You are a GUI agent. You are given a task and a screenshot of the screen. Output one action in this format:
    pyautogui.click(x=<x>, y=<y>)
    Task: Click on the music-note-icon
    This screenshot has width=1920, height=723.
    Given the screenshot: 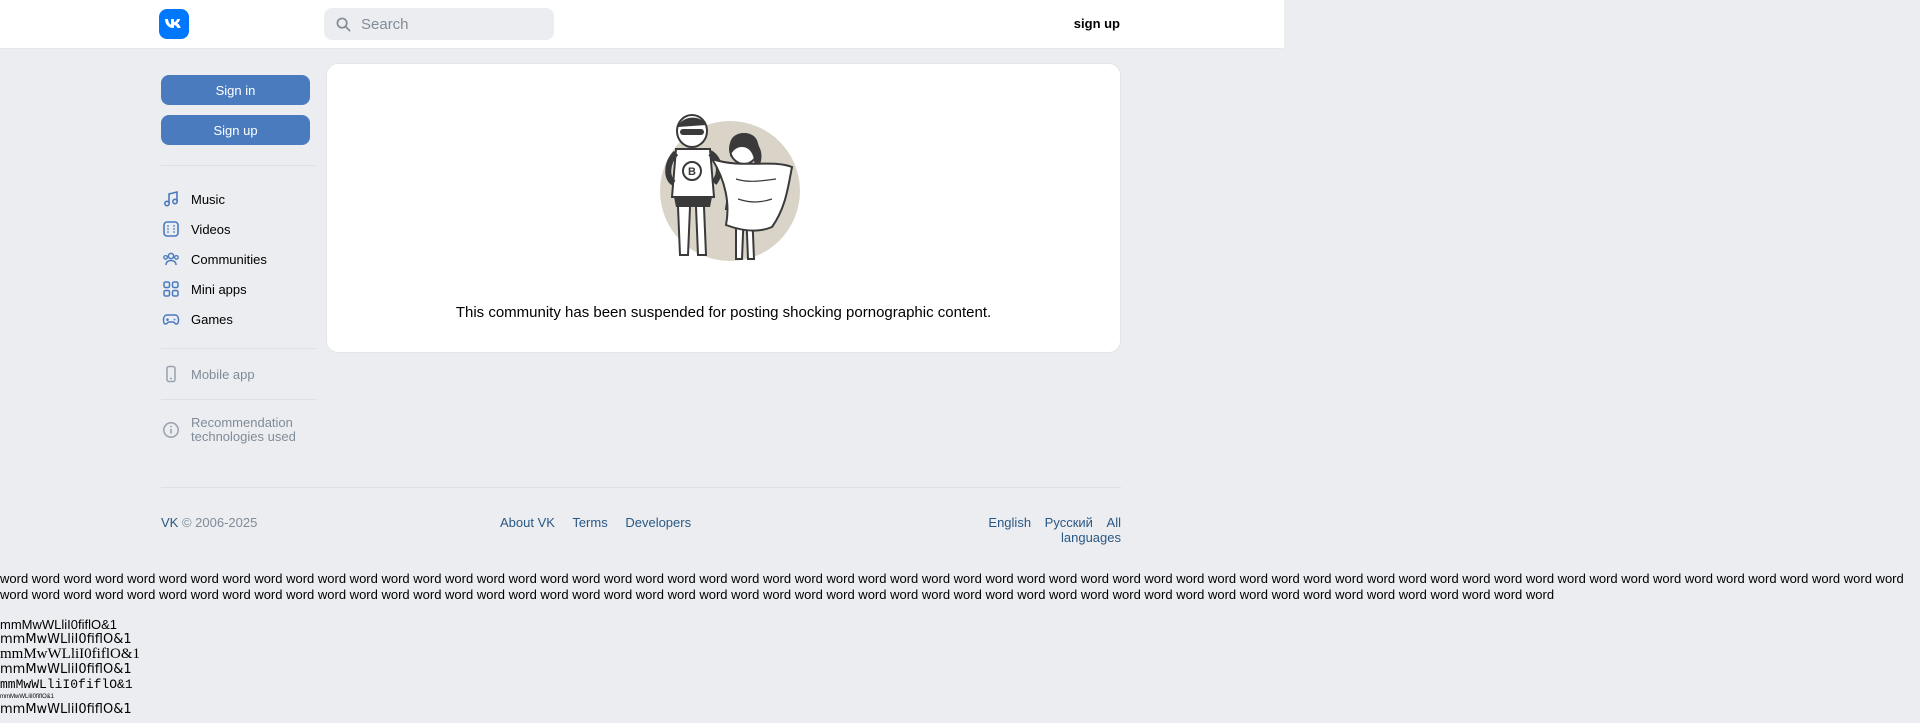 What is the action you would take?
    pyautogui.click(x=171, y=199)
    